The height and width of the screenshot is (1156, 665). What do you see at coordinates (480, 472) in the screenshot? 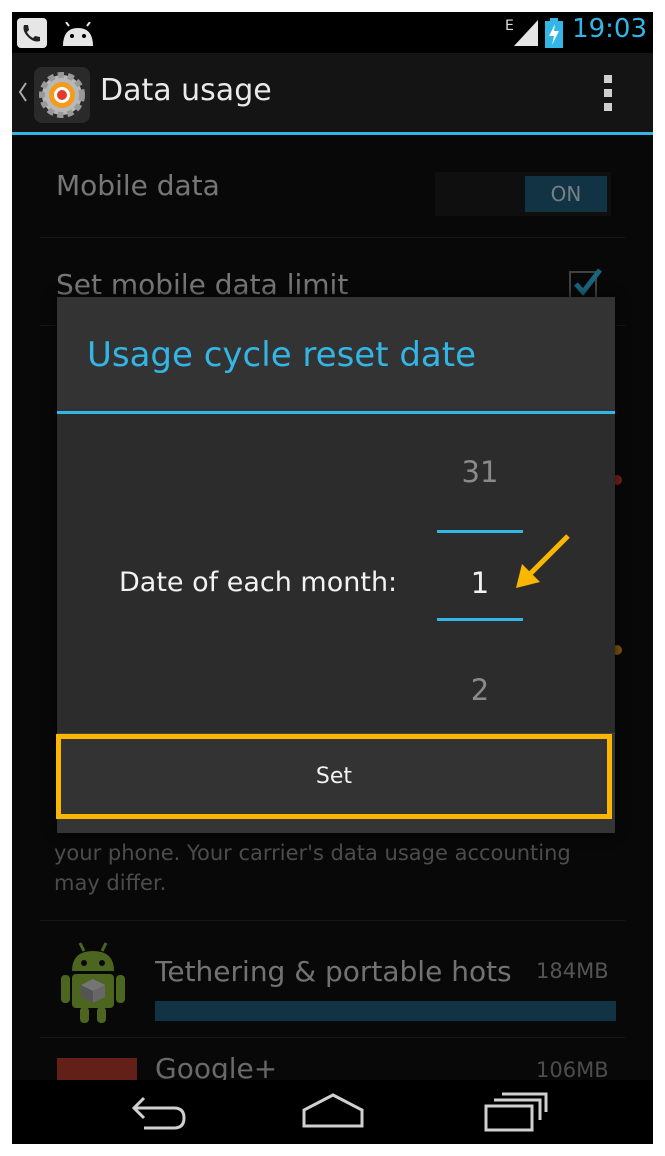
I see `picker-prev-value: 31` at bounding box center [480, 472].